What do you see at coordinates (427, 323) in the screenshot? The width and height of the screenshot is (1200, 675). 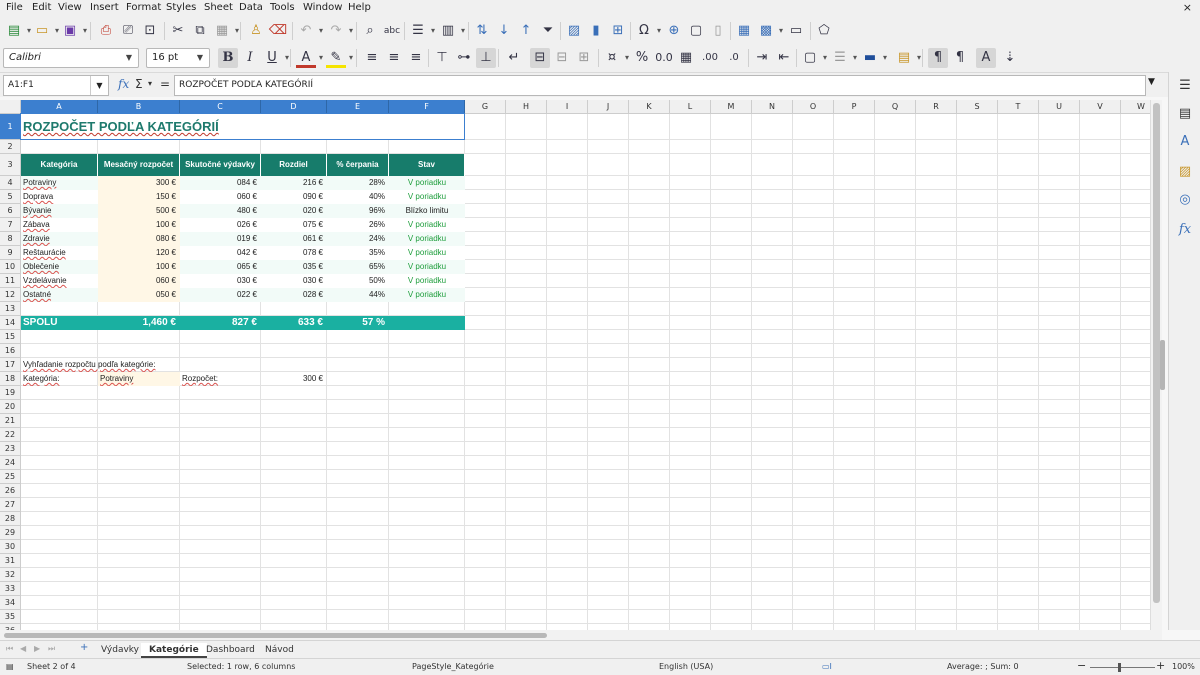 I see `total-status` at bounding box center [427, 323].